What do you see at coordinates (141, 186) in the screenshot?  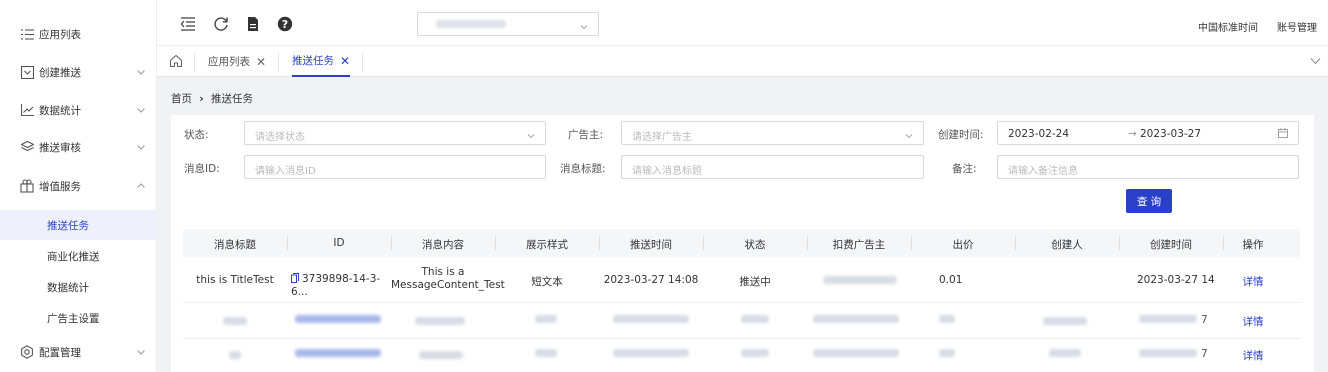 I see `chevron-up-icon` at bounding box center [141, 186].